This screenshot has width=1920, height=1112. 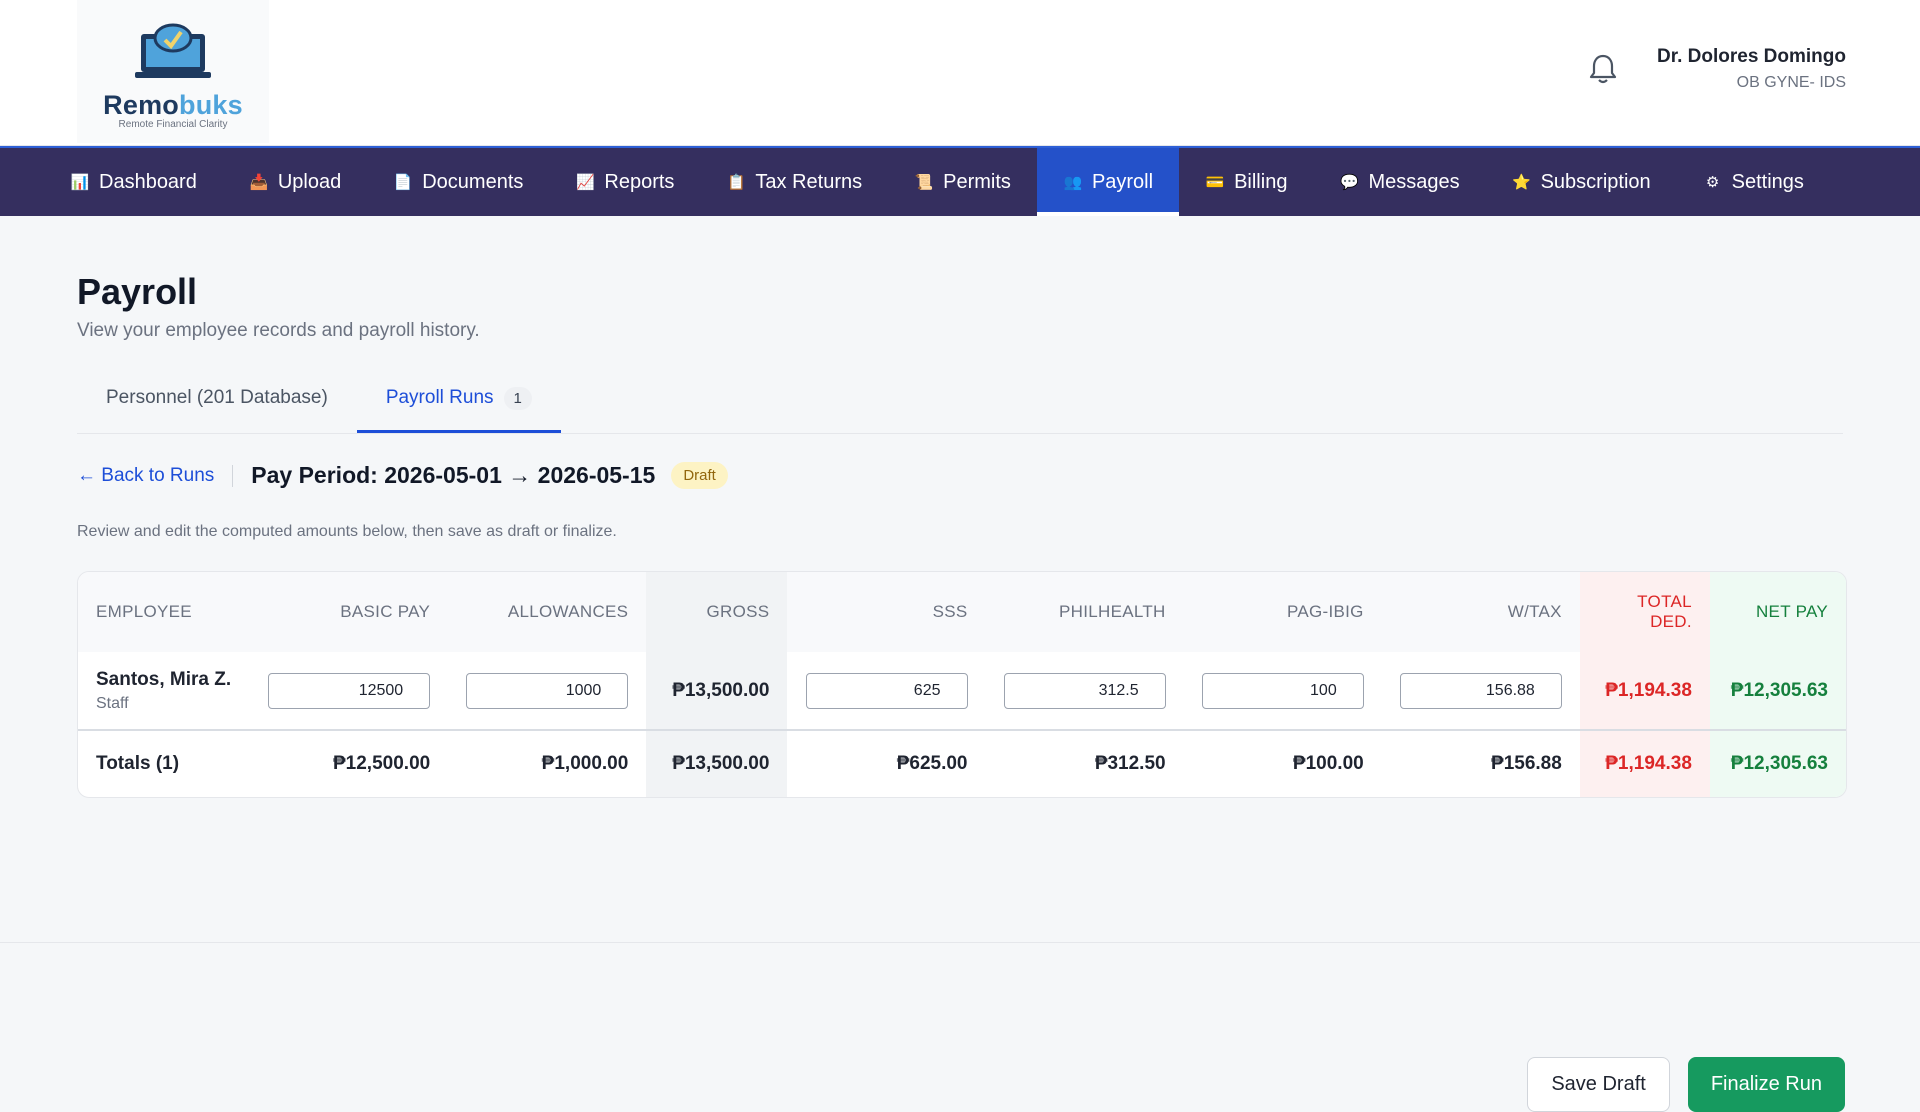 I want to click on save-draft-button: Save Draft, so click(x=1598, y=1084).